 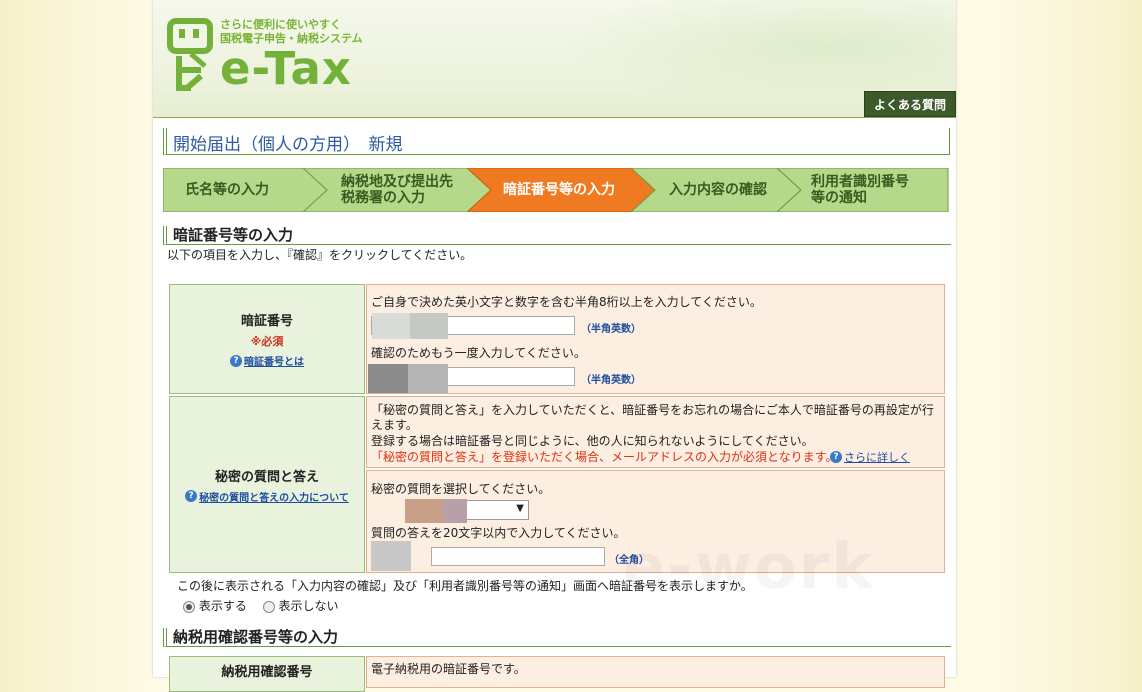 What do you see at coordinates (189, 606) in the screenshot?
I see `radio-show-button` at bounding box center [189, 606].